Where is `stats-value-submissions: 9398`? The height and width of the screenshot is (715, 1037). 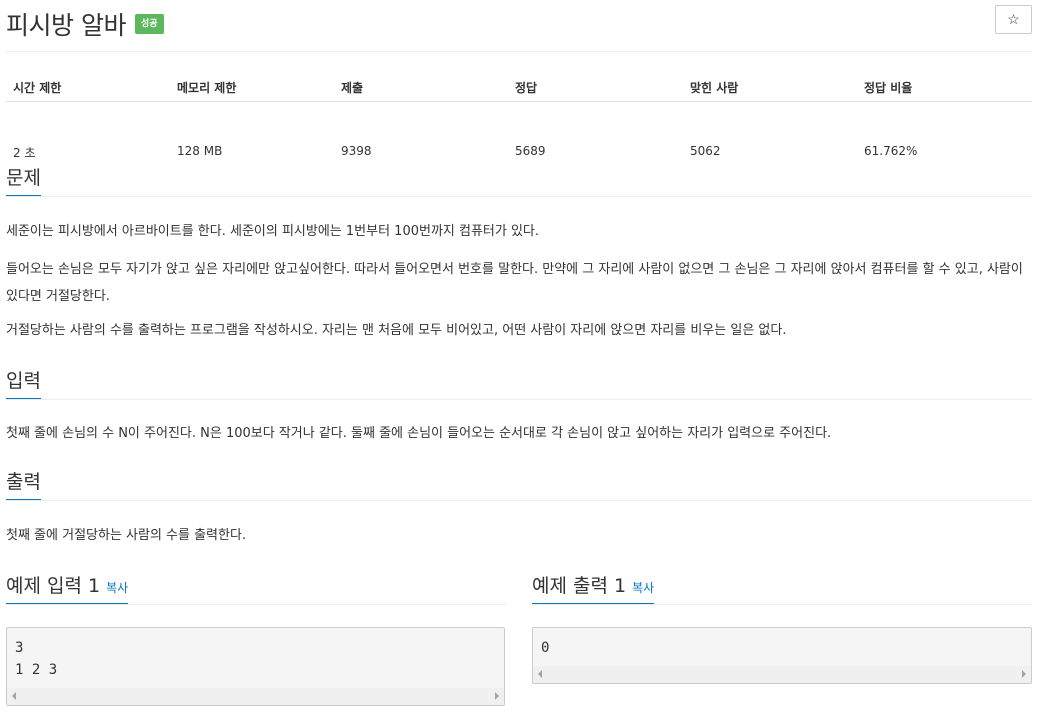
stats-value-submissions: 9398 is located at coordinates (356, 151).